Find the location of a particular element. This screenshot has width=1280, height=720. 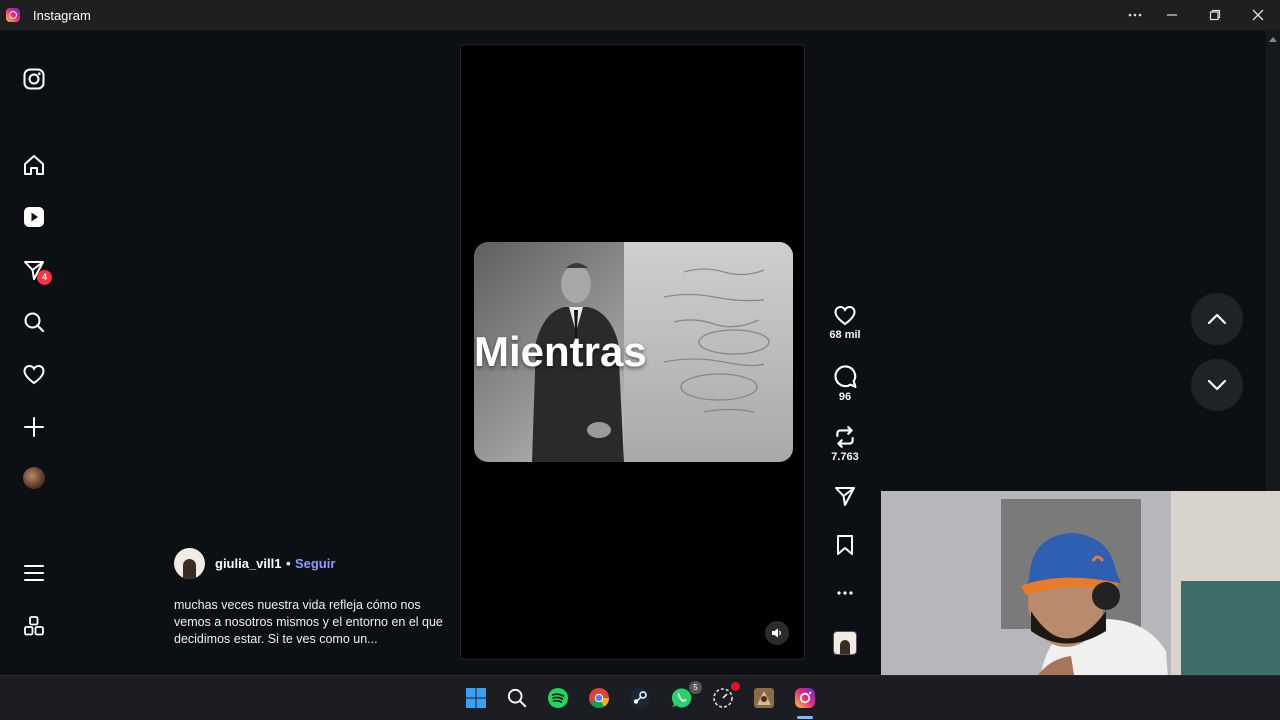

previous-reel-button is located at coordinates (1217, 319).